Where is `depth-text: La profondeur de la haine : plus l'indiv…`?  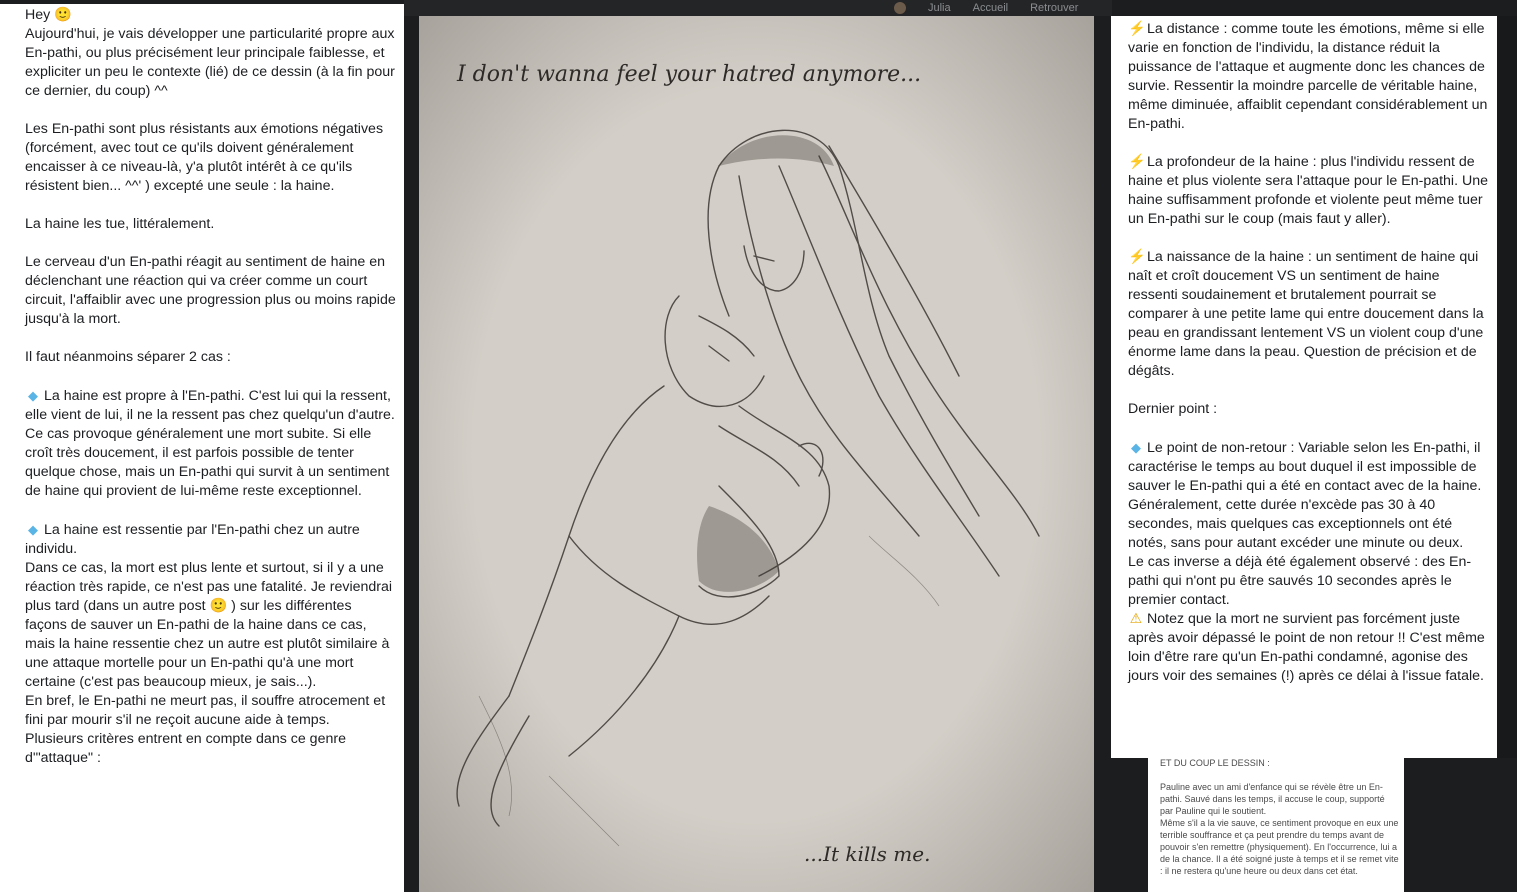
depth-text: La profondeur de la haine : plus l'indiv… is located at coordinates (1308, 190).